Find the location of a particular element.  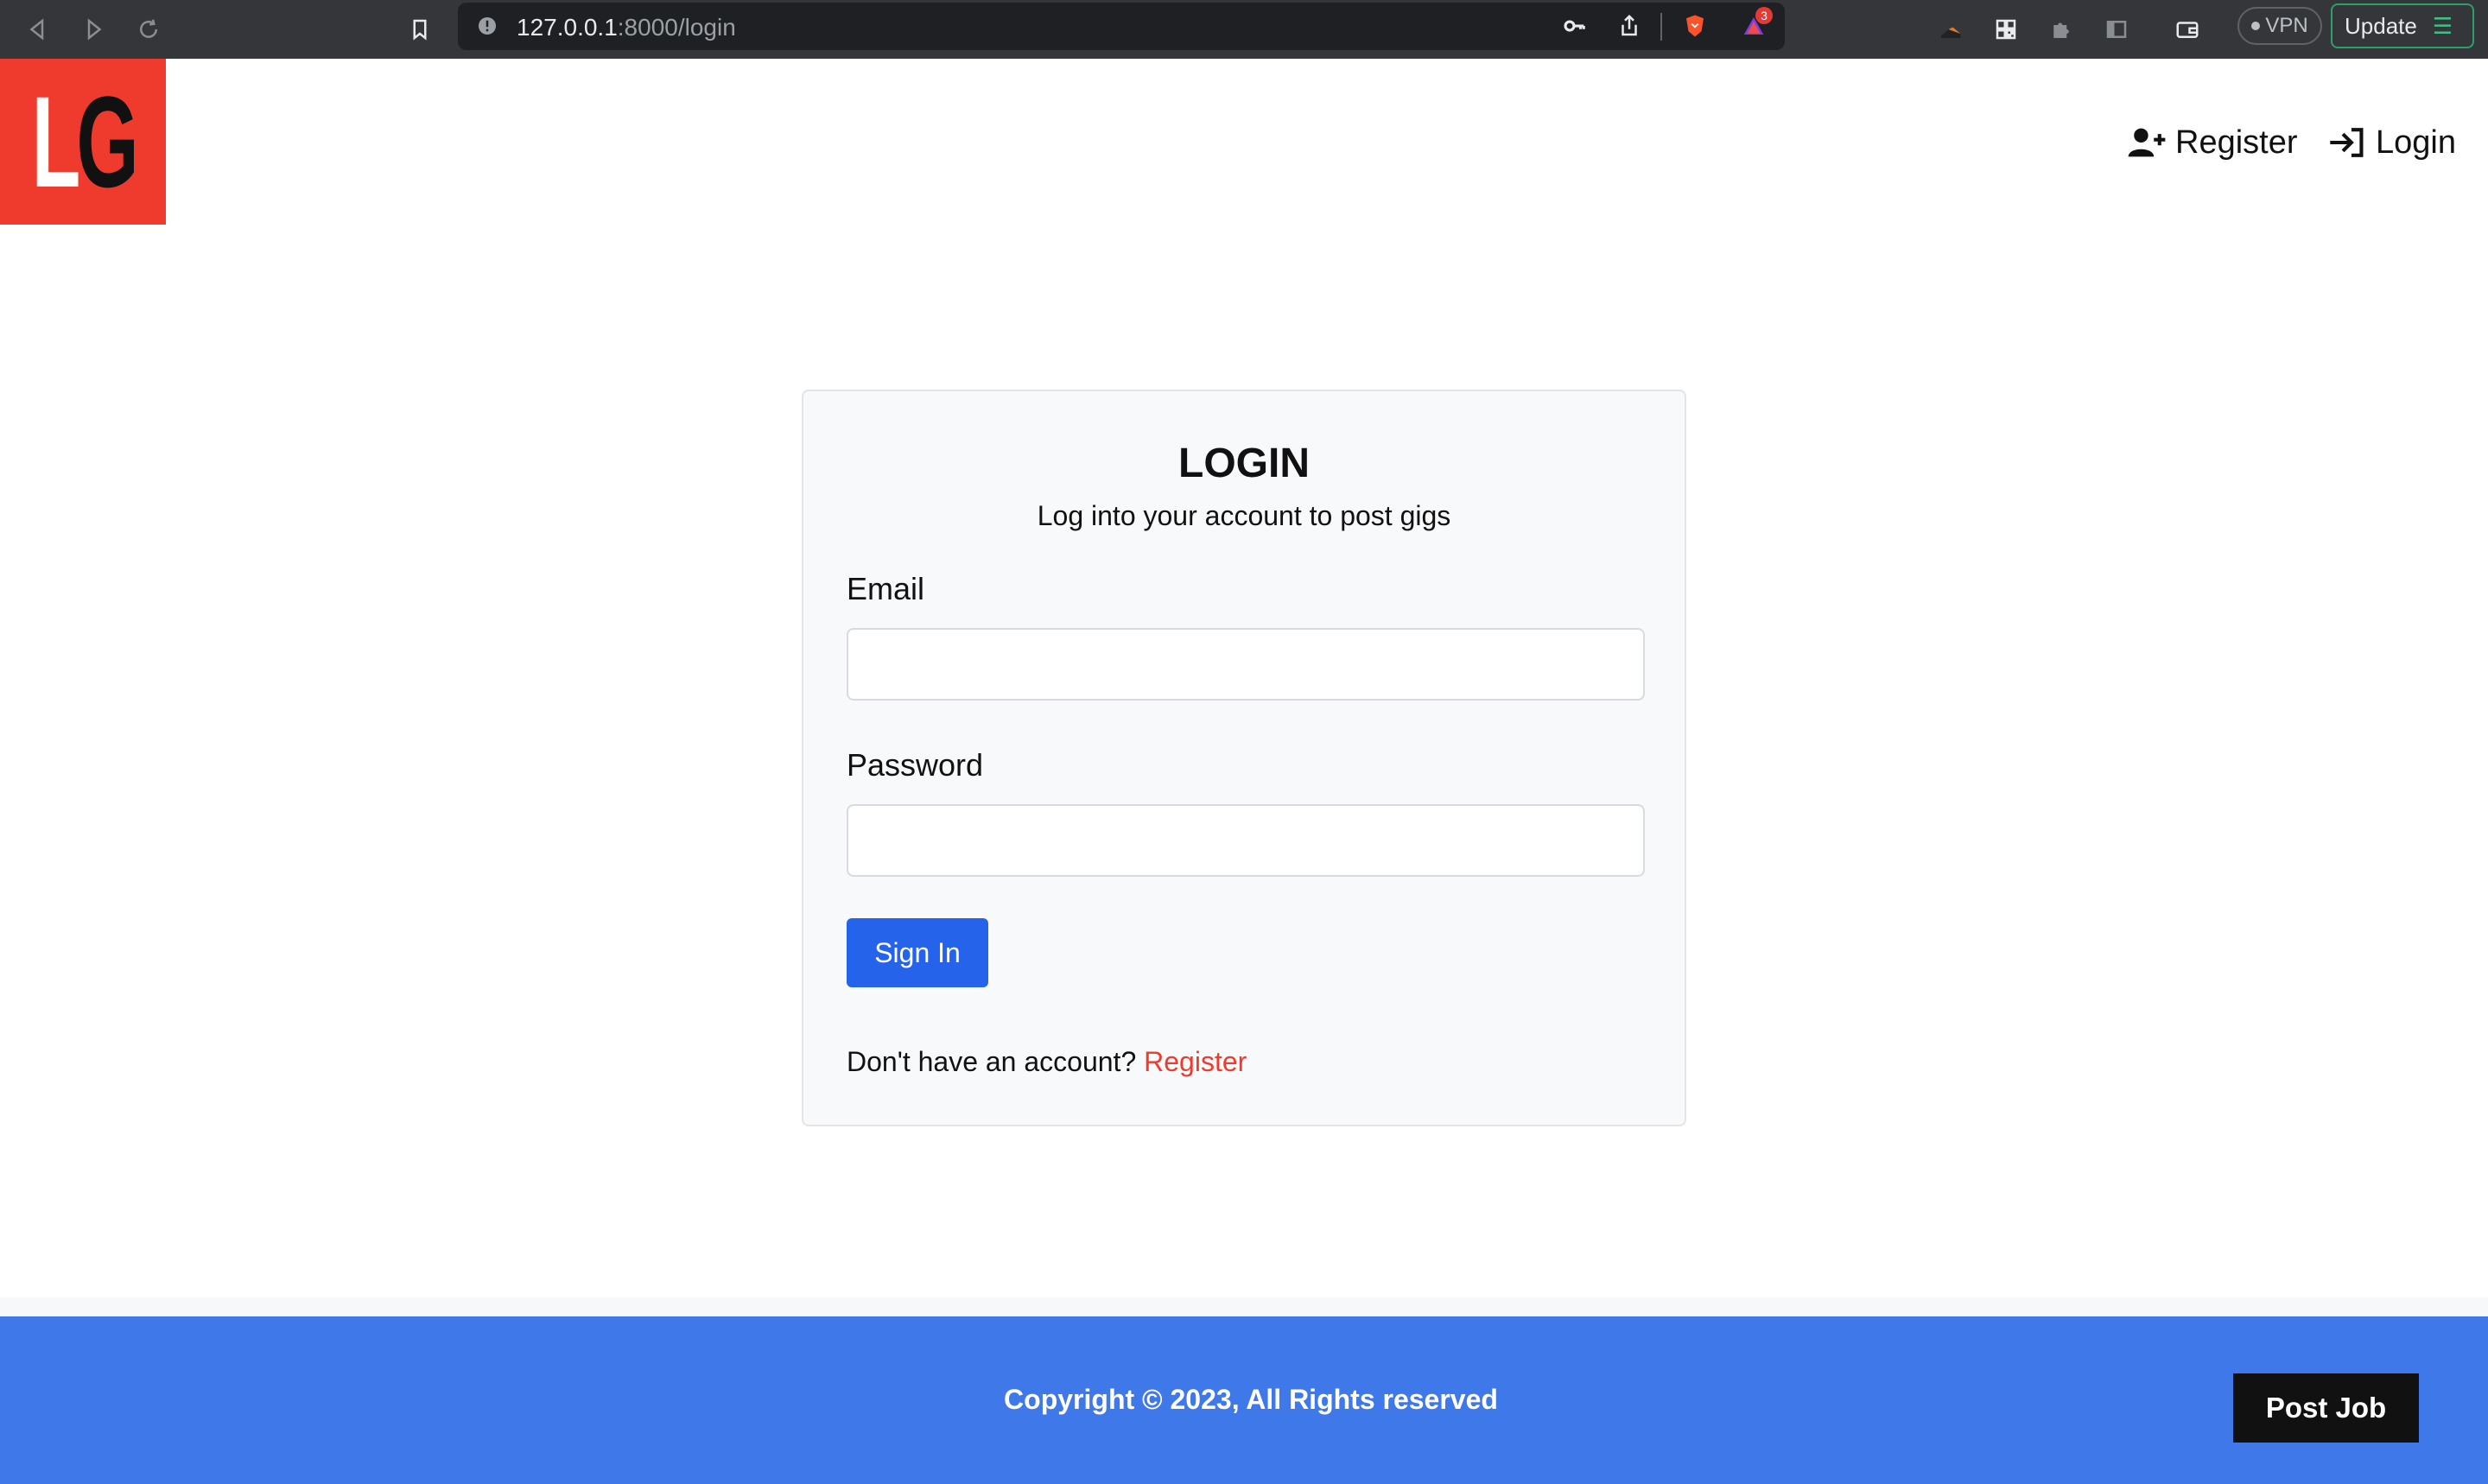

puzzle-icon is located at coordinates (2061, 29).